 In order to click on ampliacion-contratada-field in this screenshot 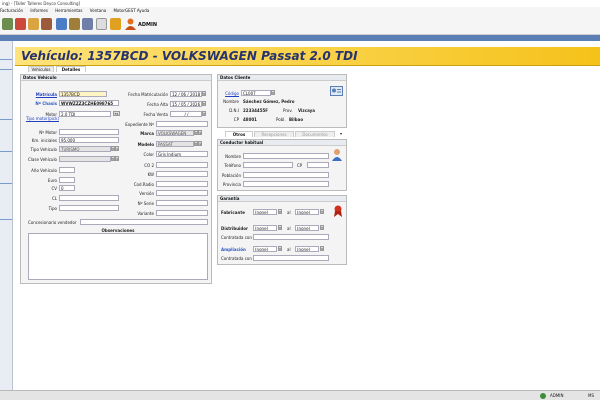, I will do `click(291, 258)`.